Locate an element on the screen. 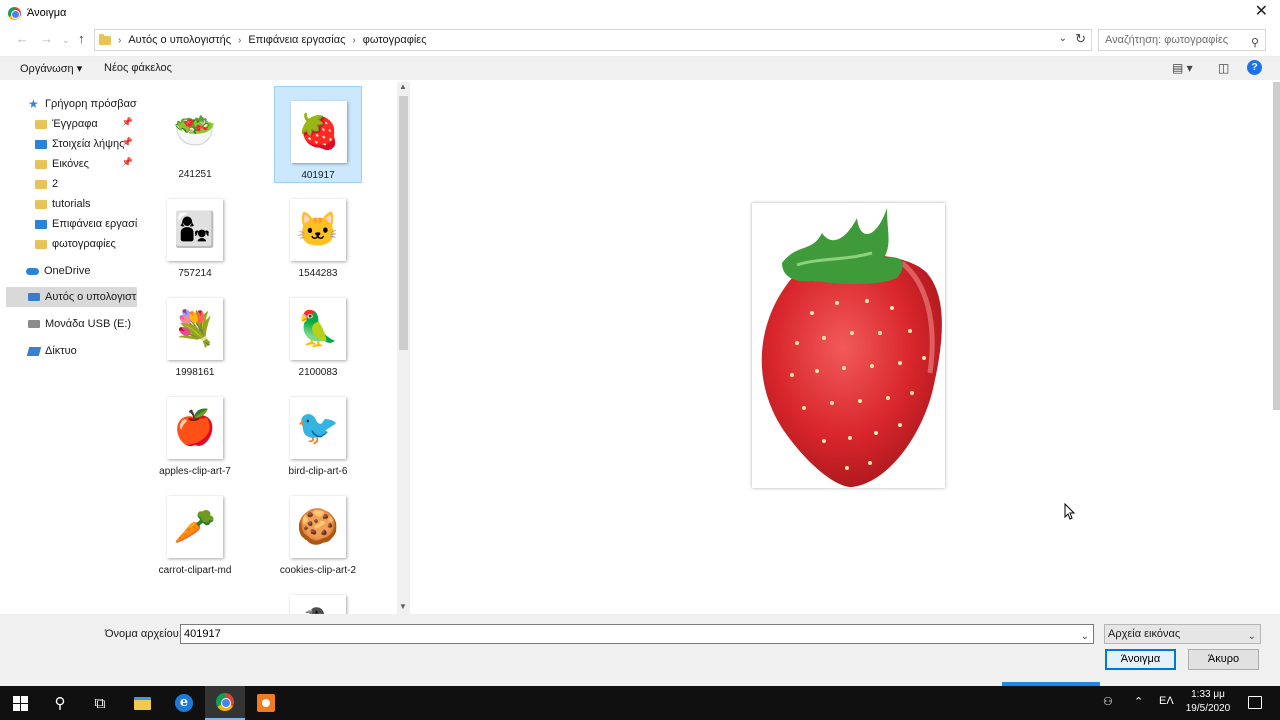 Image resolution: width=1280 pixels, height=720 pixels. scroll-up-icon: ▲ is located at coordinates (403, 86).